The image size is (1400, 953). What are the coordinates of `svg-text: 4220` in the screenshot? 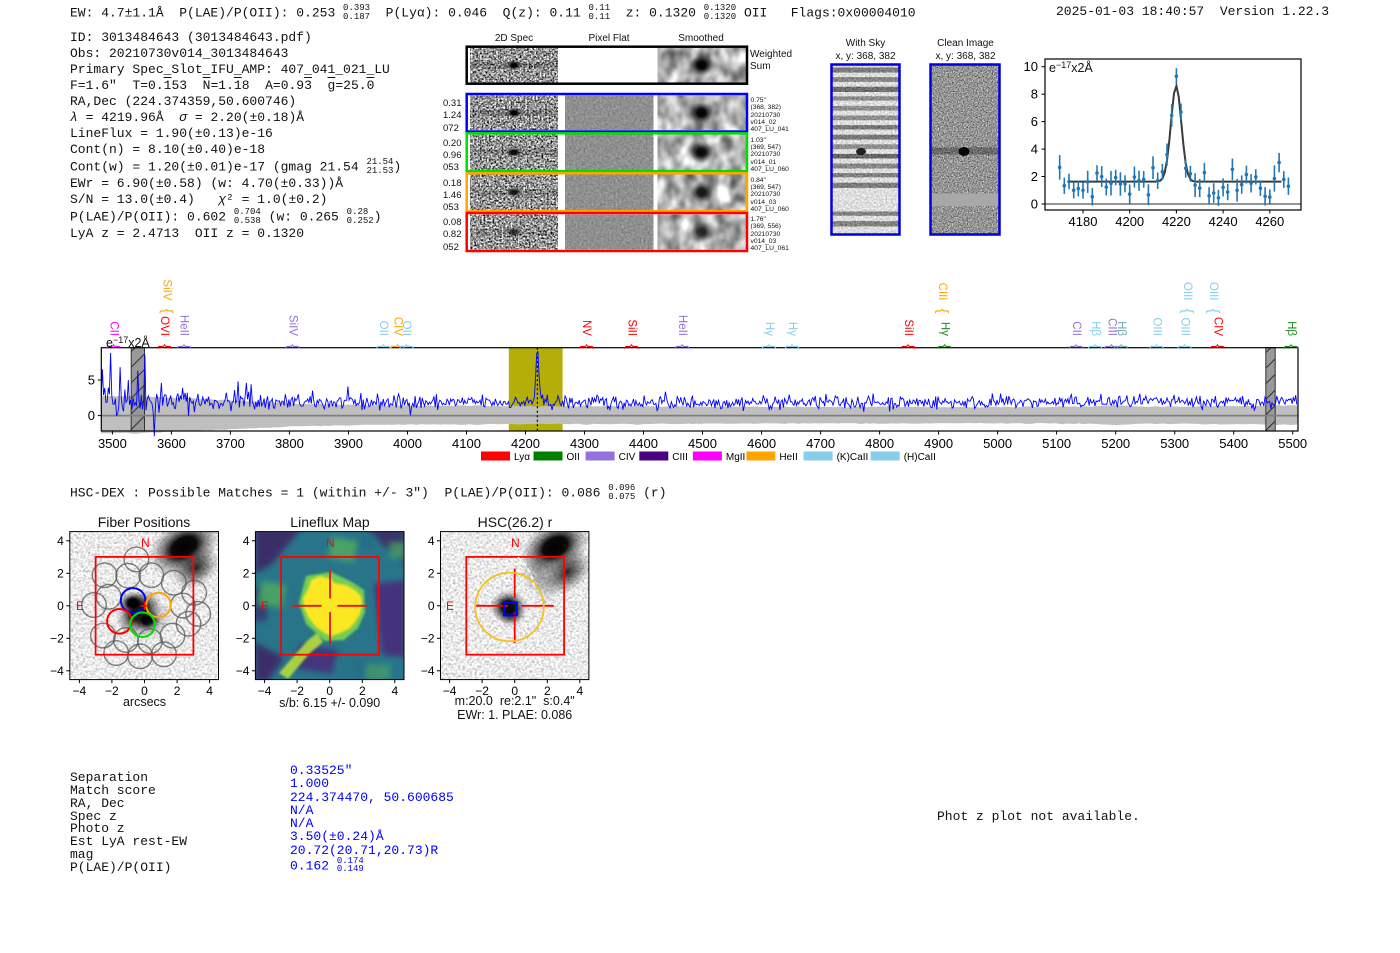 It's located at (1176, 221).